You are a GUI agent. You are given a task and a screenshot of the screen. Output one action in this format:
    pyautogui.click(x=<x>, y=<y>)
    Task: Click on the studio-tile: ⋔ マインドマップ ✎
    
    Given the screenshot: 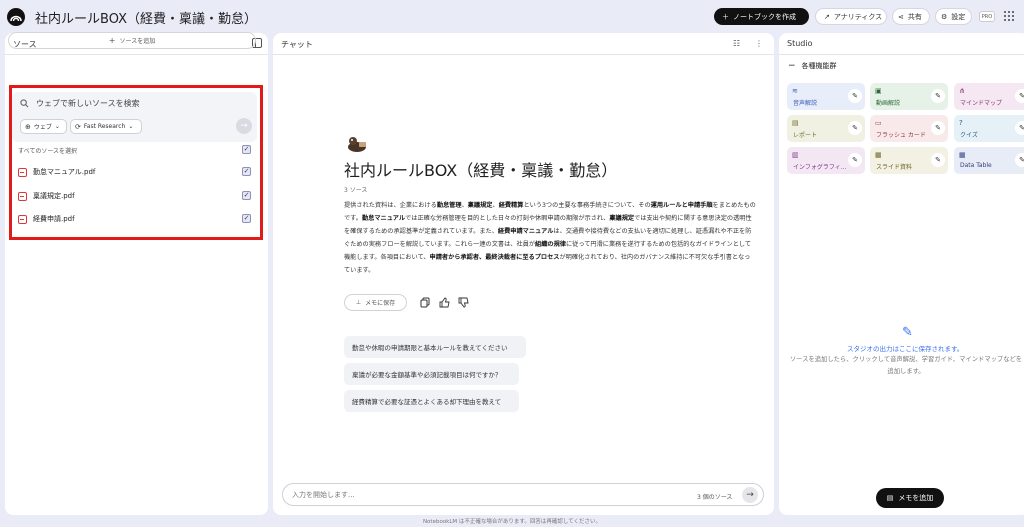 What is the action you would take?
    pyautogui.click(x=989, y=96)
    